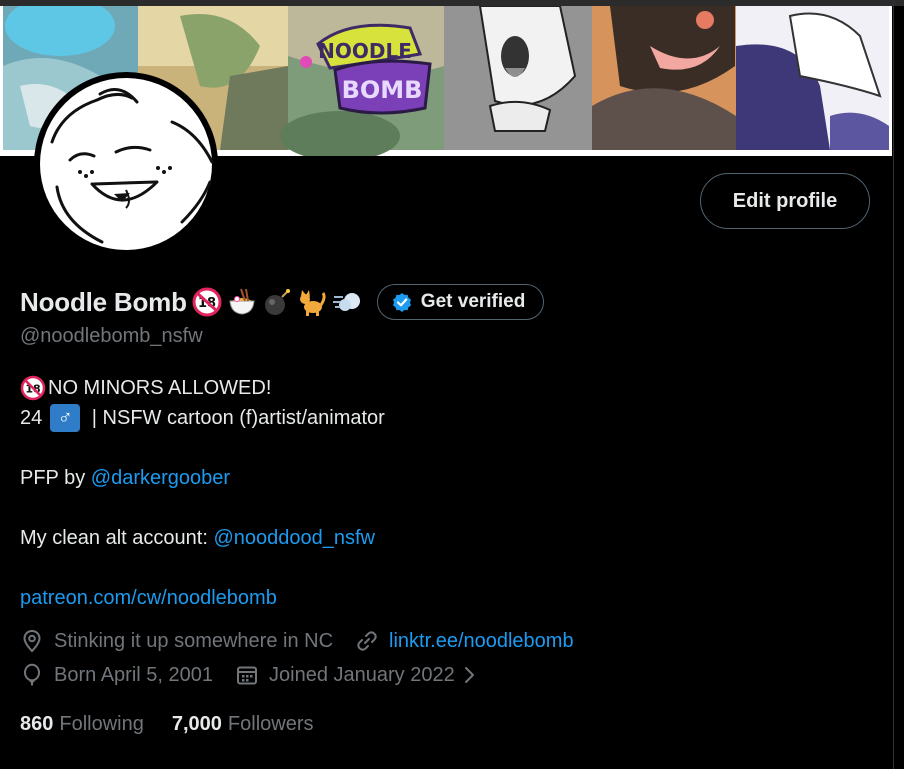 The image size is (904, 769). What do you see at coordinates (450, 538) in the screenshot?
I see `bio-line-alt-account: My clean alt account: @nooddood_nsfw` at bounding box center [450, 538].